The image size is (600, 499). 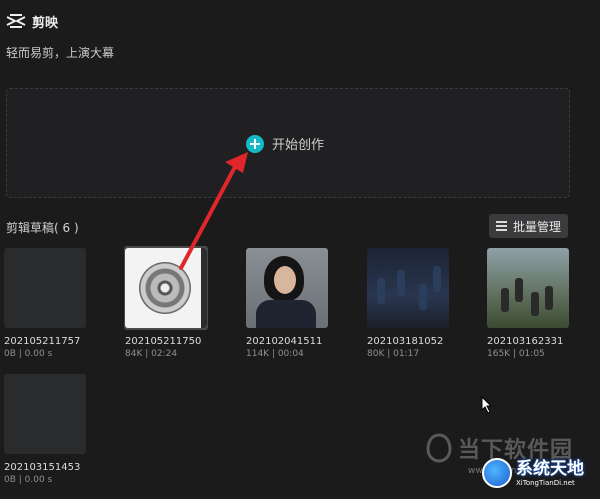 What do you see at coordinates (393, 354) in the screenshot?
I see `draft-meta: 80K | 01:17` at bounding box center [393, 354].